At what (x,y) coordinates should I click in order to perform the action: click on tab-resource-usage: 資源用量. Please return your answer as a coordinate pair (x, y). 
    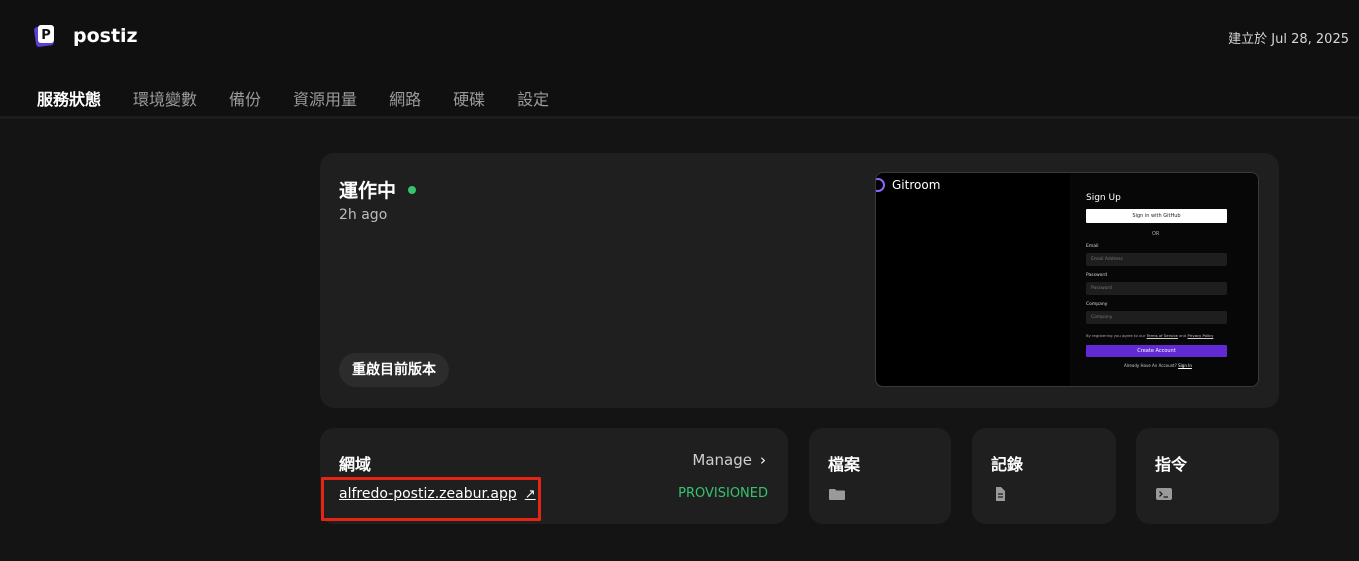
    Looking at the image, I should click on (325, 98).